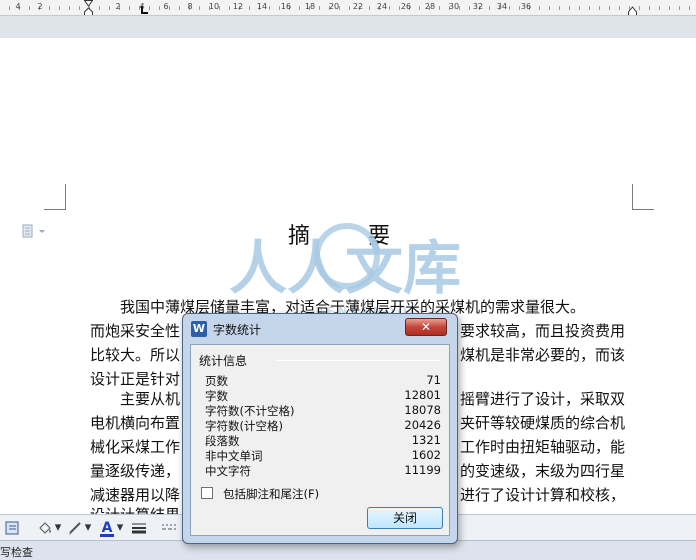 The width and height of the screenshot is (696, 560). I want to click on crop-mark-top-left, so click(55, 197).